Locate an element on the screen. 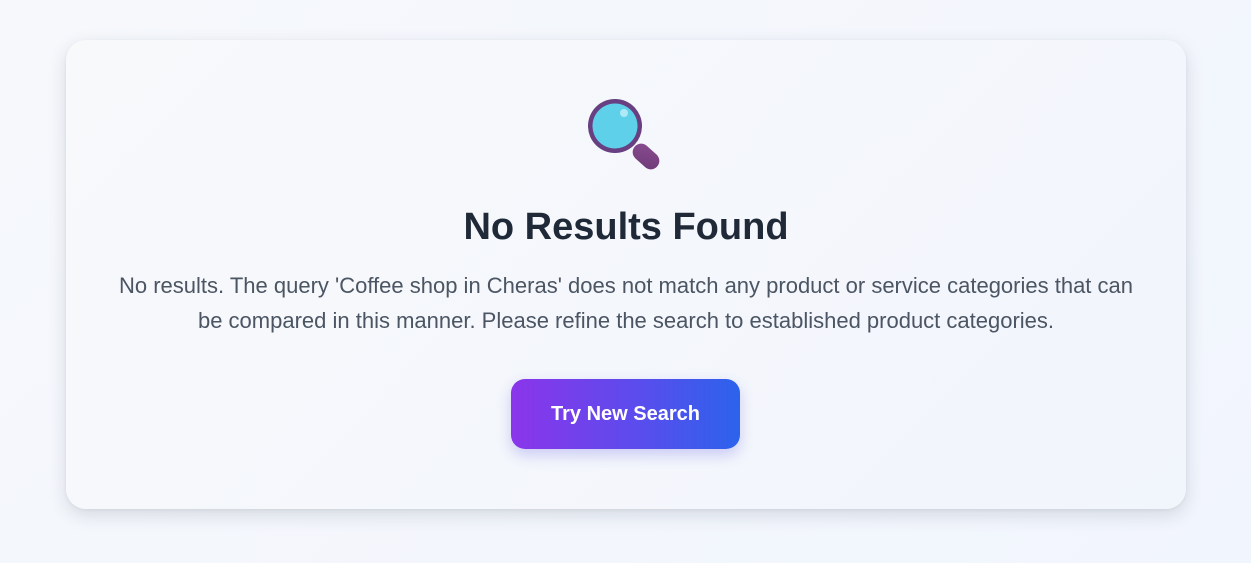 The width and height of the screenshot is (1251, 563). try-new-search-button: Try New Search is located at coordinates (625, 414).